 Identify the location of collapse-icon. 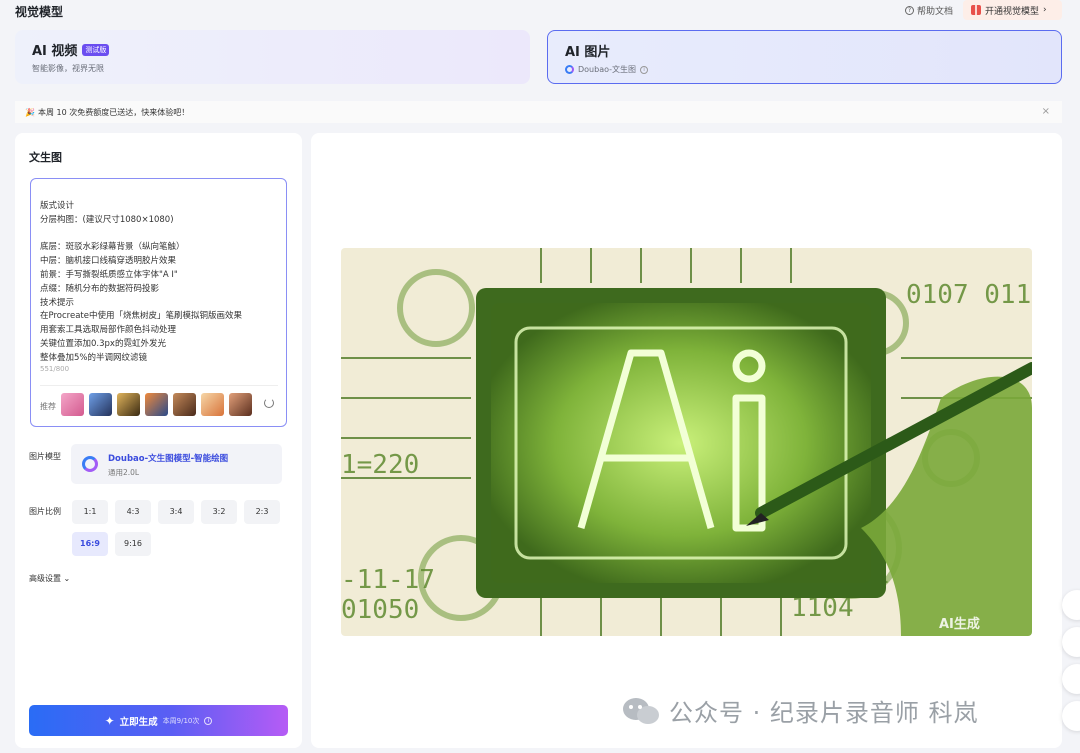
(1071, 716).